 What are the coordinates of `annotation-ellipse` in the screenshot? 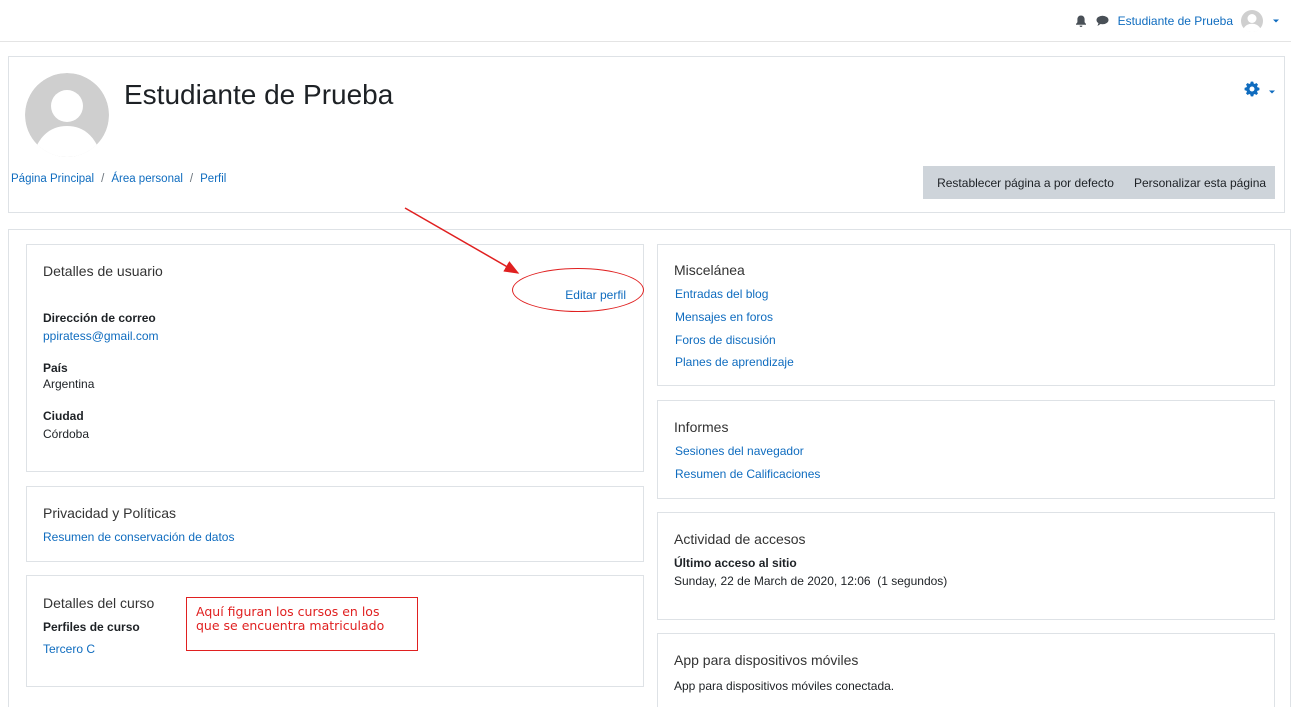 It's located at (578, 290).